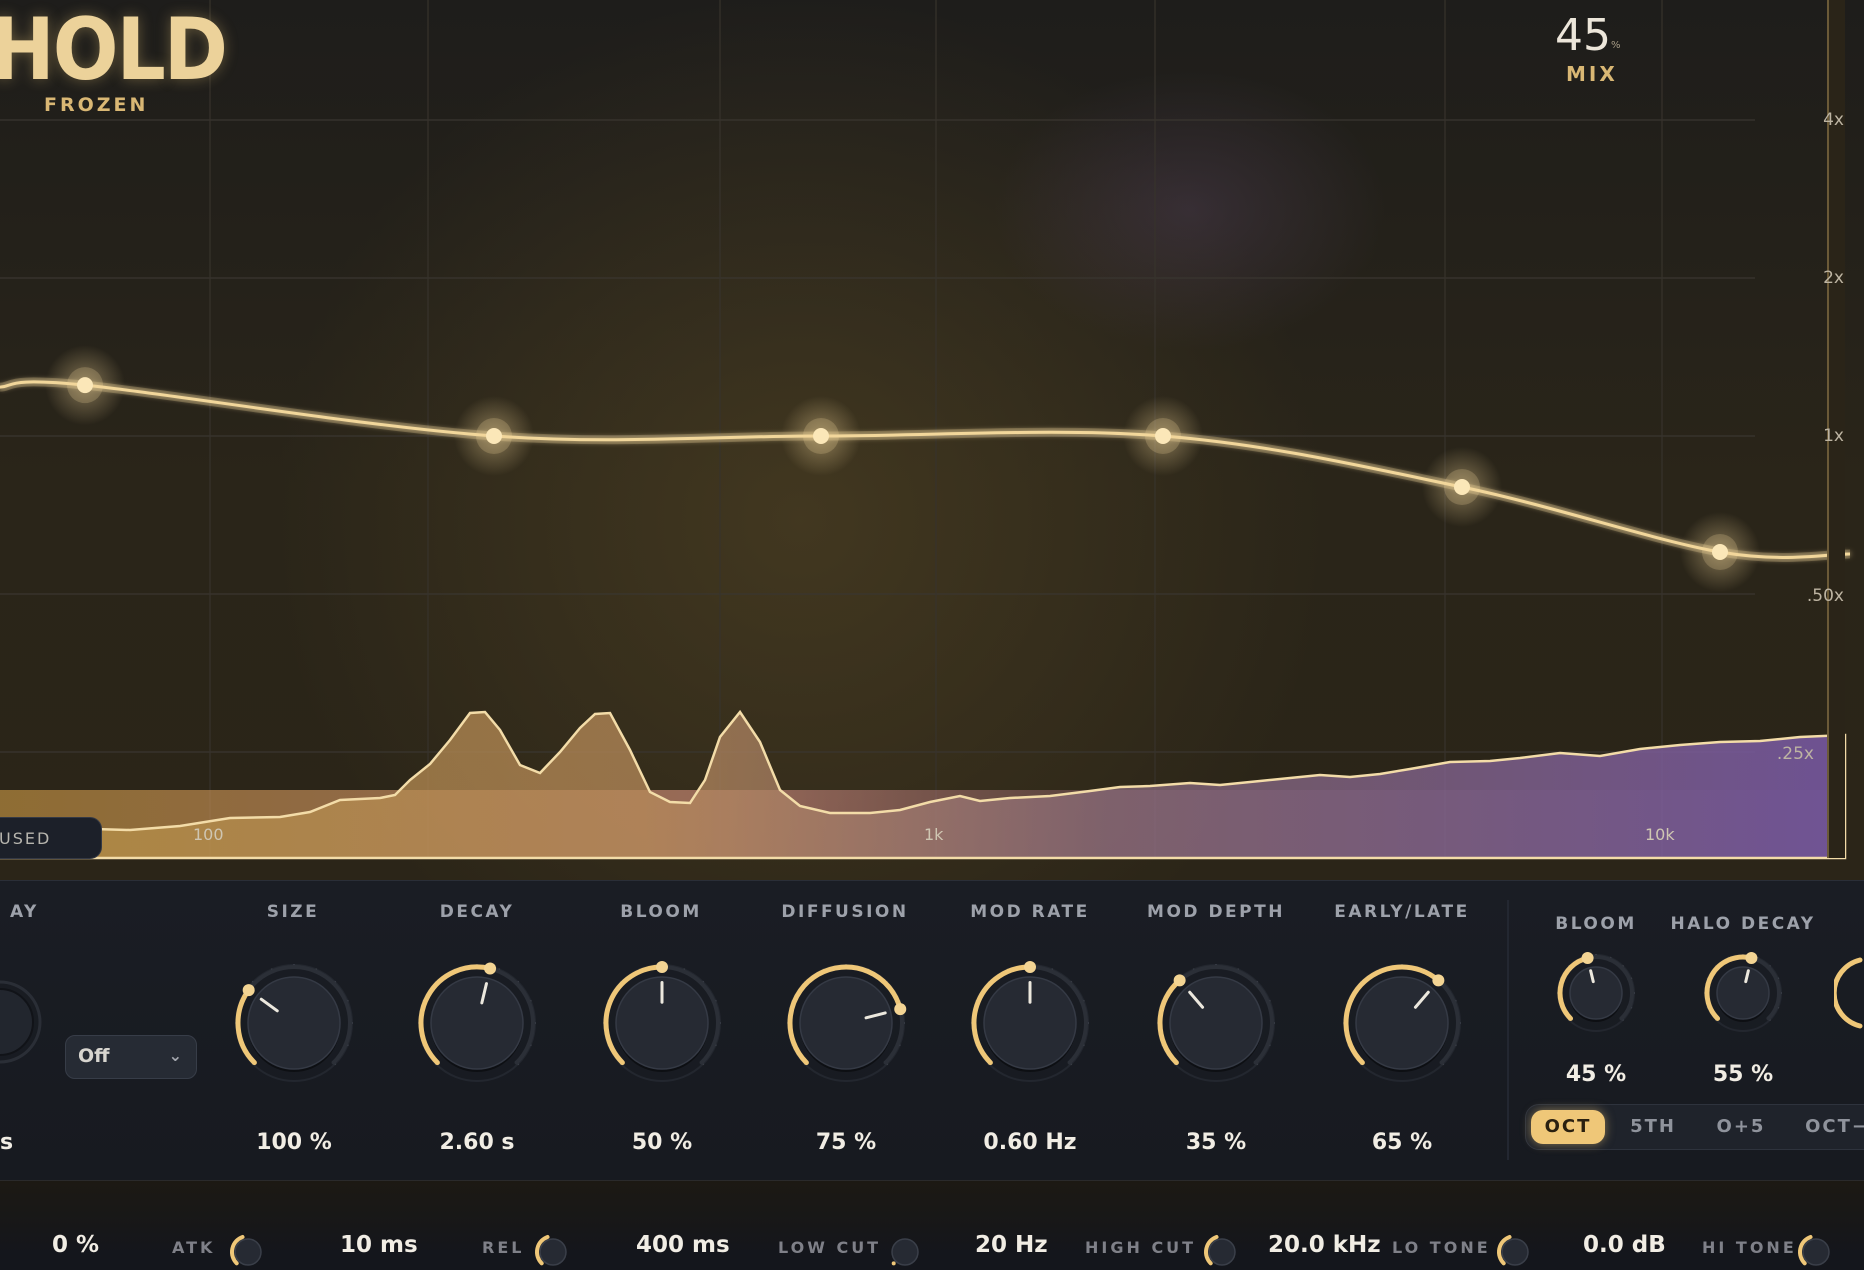 The image size is (1864, 1270). I want to click on bottom-value-high-cut: 20.0 kHz, so click(1324, 1245).